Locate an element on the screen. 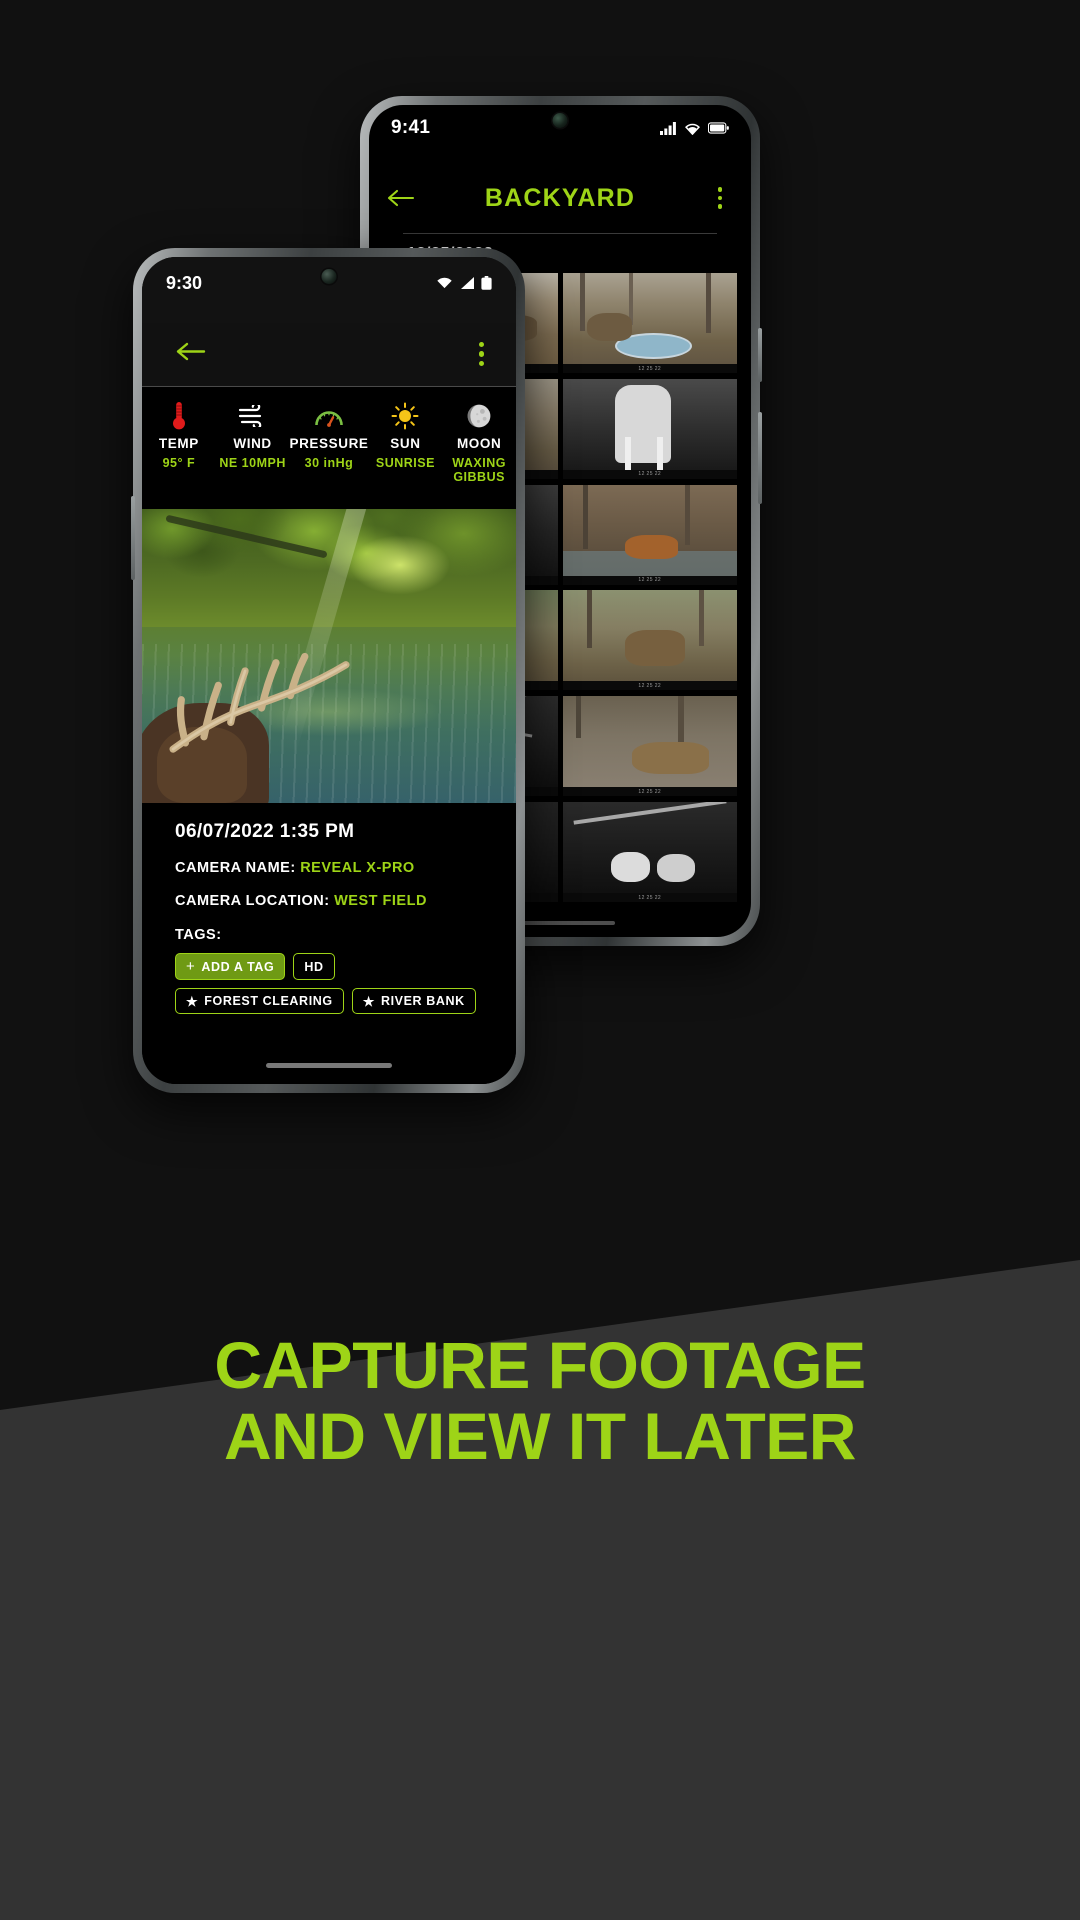 This screenshot has width=1080, height=1920. chip-label: RIVER BANK is located at coordinates (422, 1001).